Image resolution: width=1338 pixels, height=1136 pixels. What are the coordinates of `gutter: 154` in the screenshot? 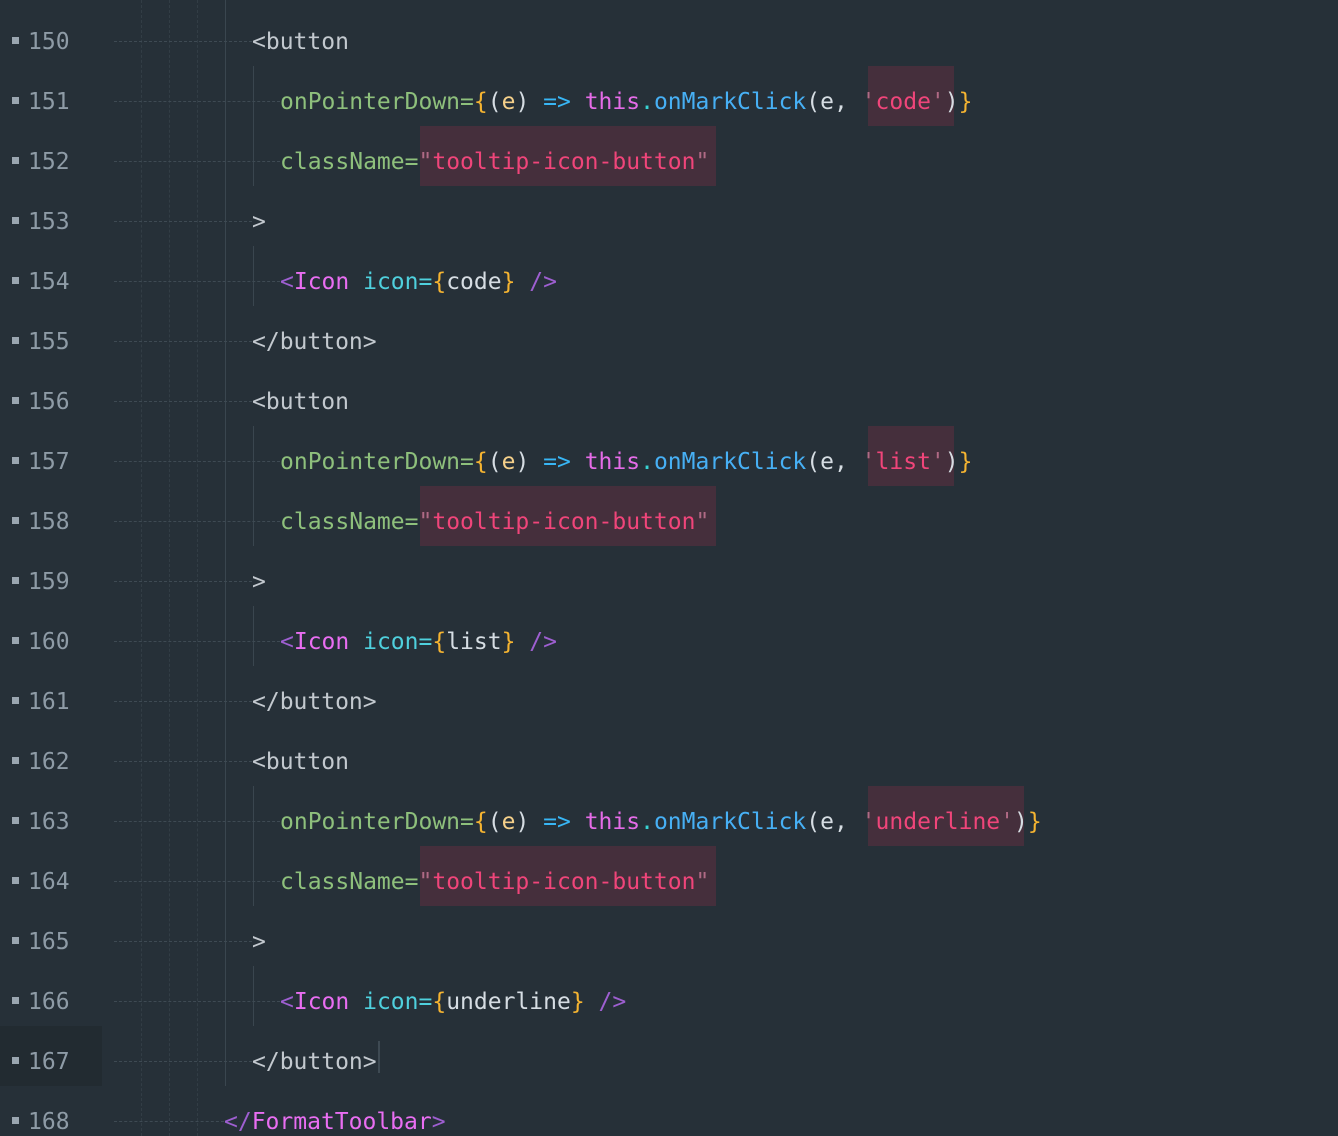 It's located at (51, 276).